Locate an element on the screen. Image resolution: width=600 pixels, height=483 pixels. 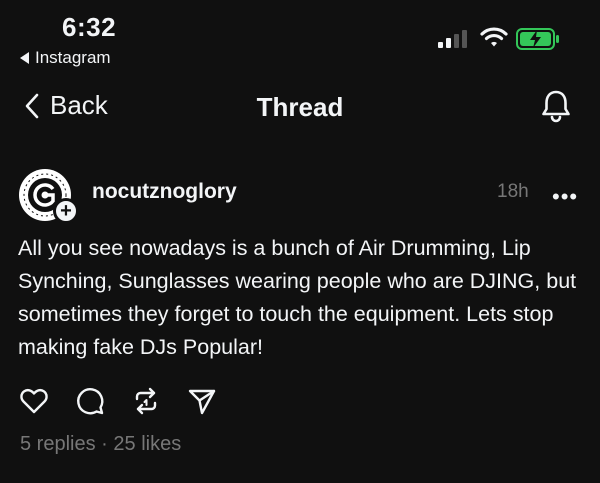
heart-icon is located at coordinates (34, 401).